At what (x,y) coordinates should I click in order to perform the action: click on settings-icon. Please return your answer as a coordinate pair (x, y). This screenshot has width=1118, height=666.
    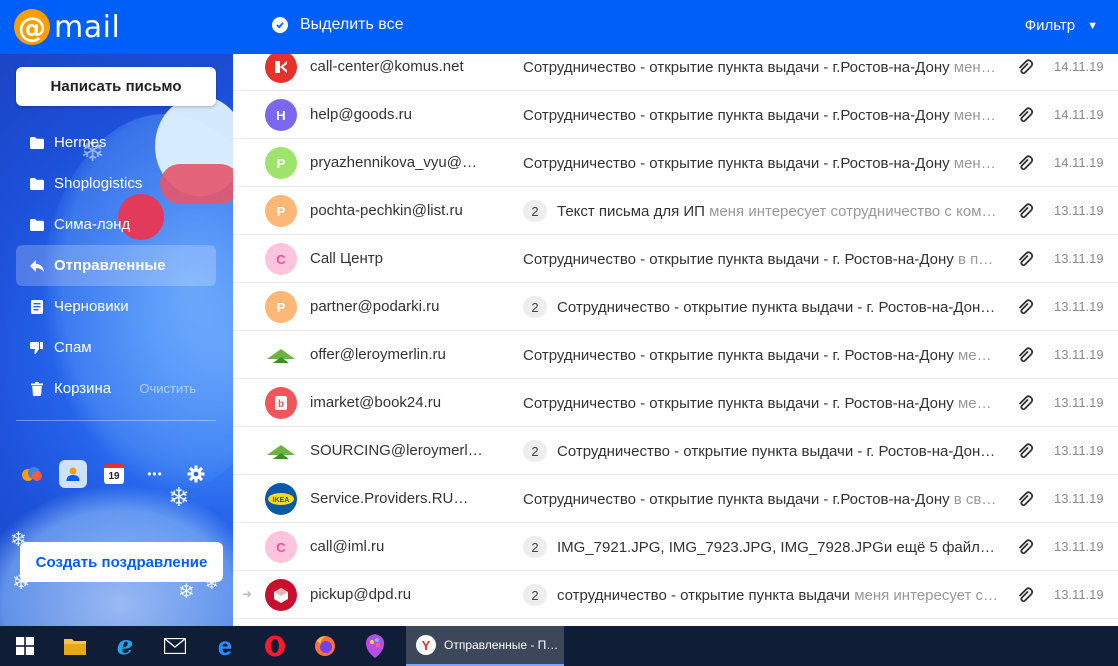
    Looking at the image, I should click on (196, 474).